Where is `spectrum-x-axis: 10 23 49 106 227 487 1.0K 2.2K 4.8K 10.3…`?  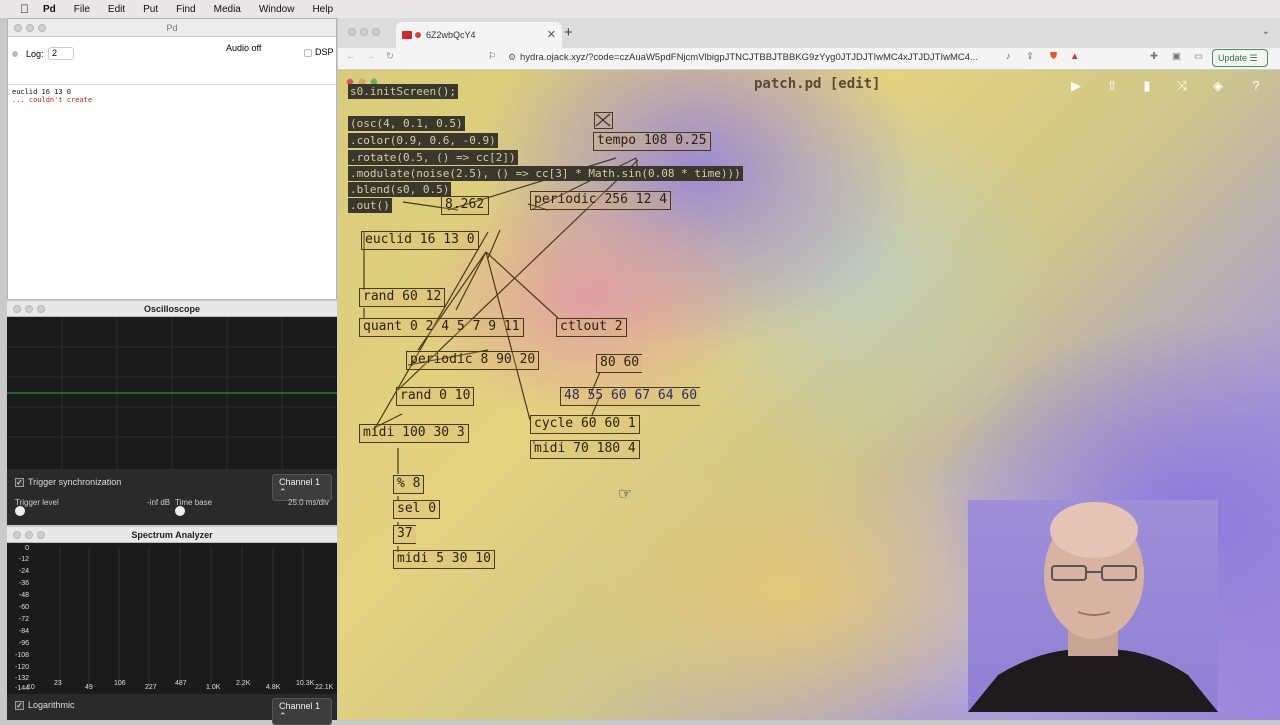 spectrum-x-axis: 10 23 49 106 227 487 1.0K 2.2K 4.8K 10.3… is located at coordinates (172, 687).